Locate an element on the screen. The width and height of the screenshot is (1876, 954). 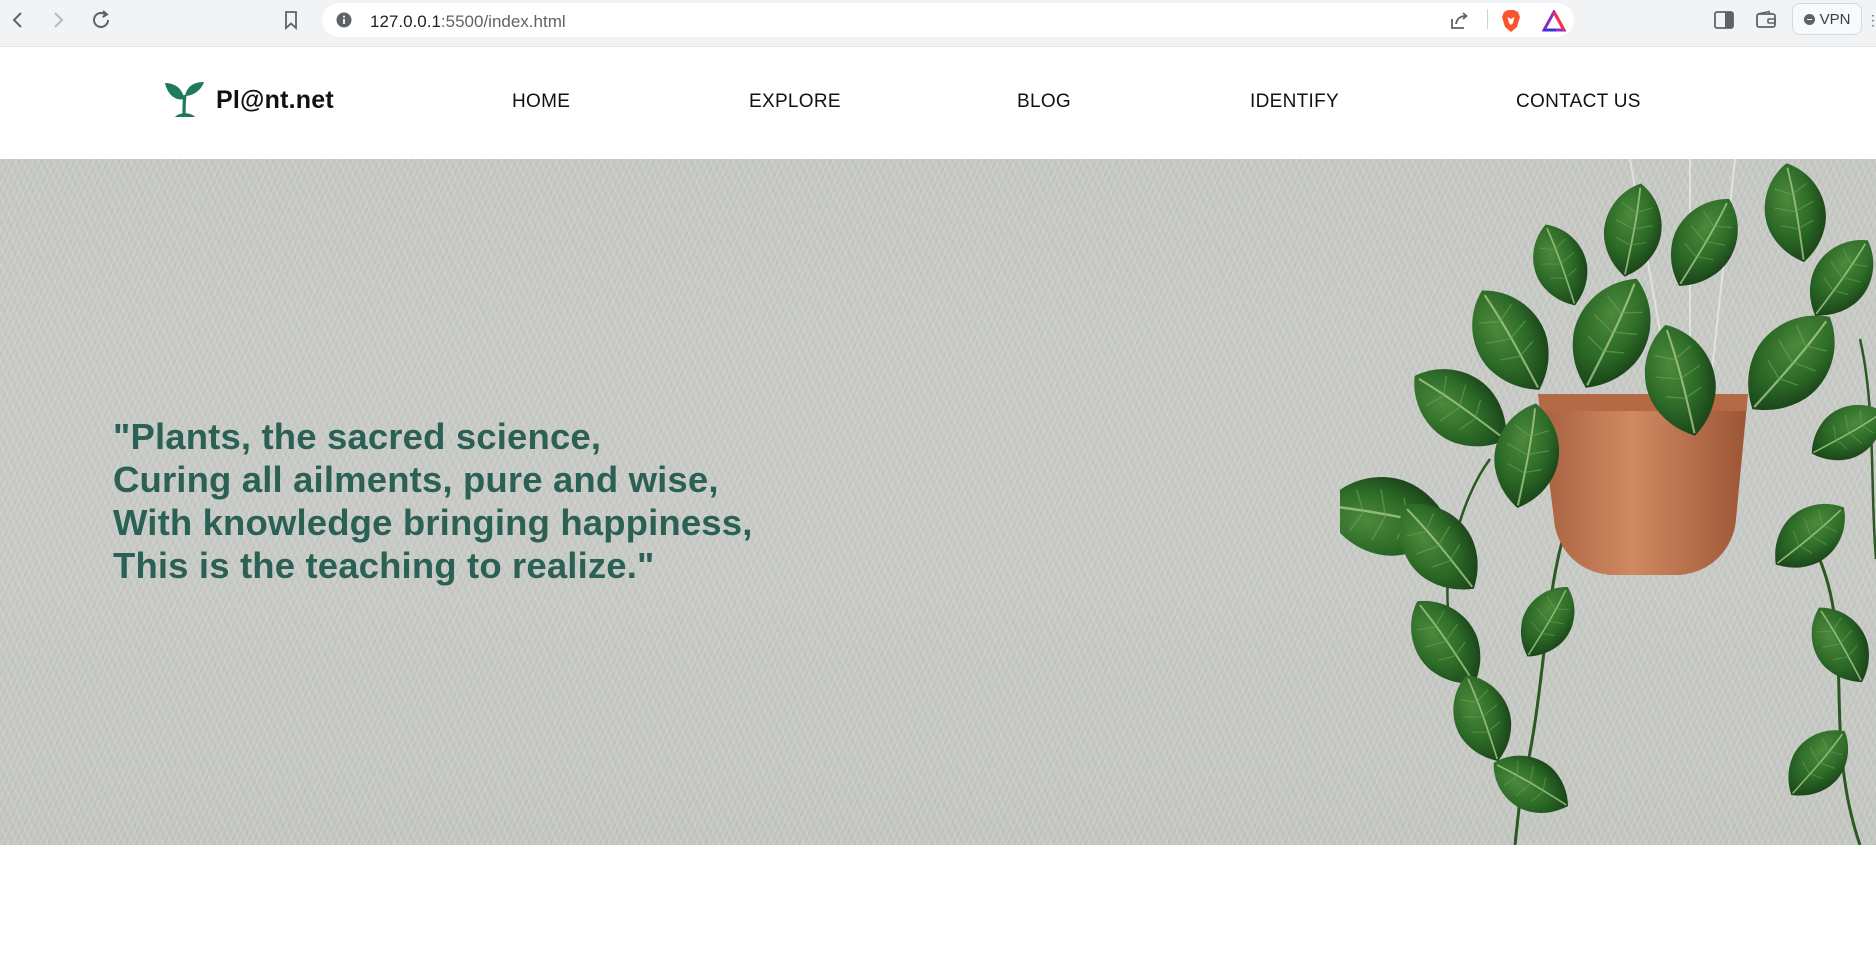
reload-icon is located at coordinates (101, 19).